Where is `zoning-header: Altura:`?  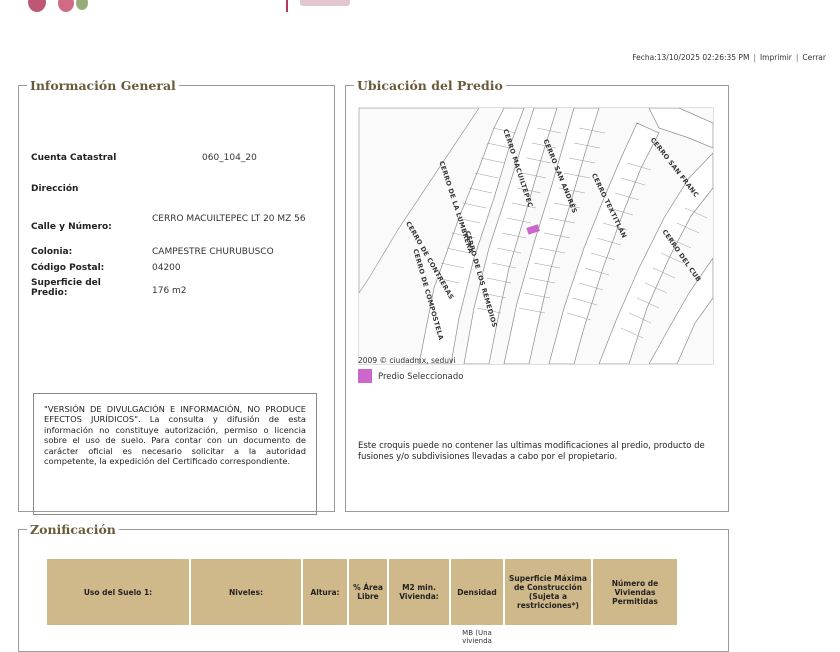
zoning-header: Altura: is located at coordinates (325, 592).